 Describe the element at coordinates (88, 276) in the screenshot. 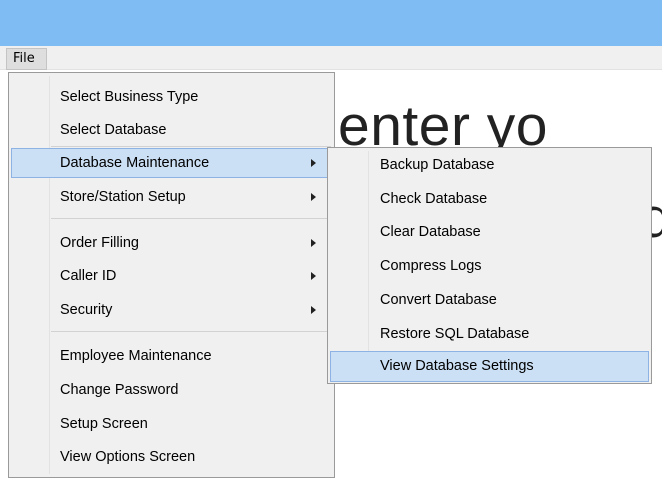

I see `menu-item-label: Caller ID` at that location.